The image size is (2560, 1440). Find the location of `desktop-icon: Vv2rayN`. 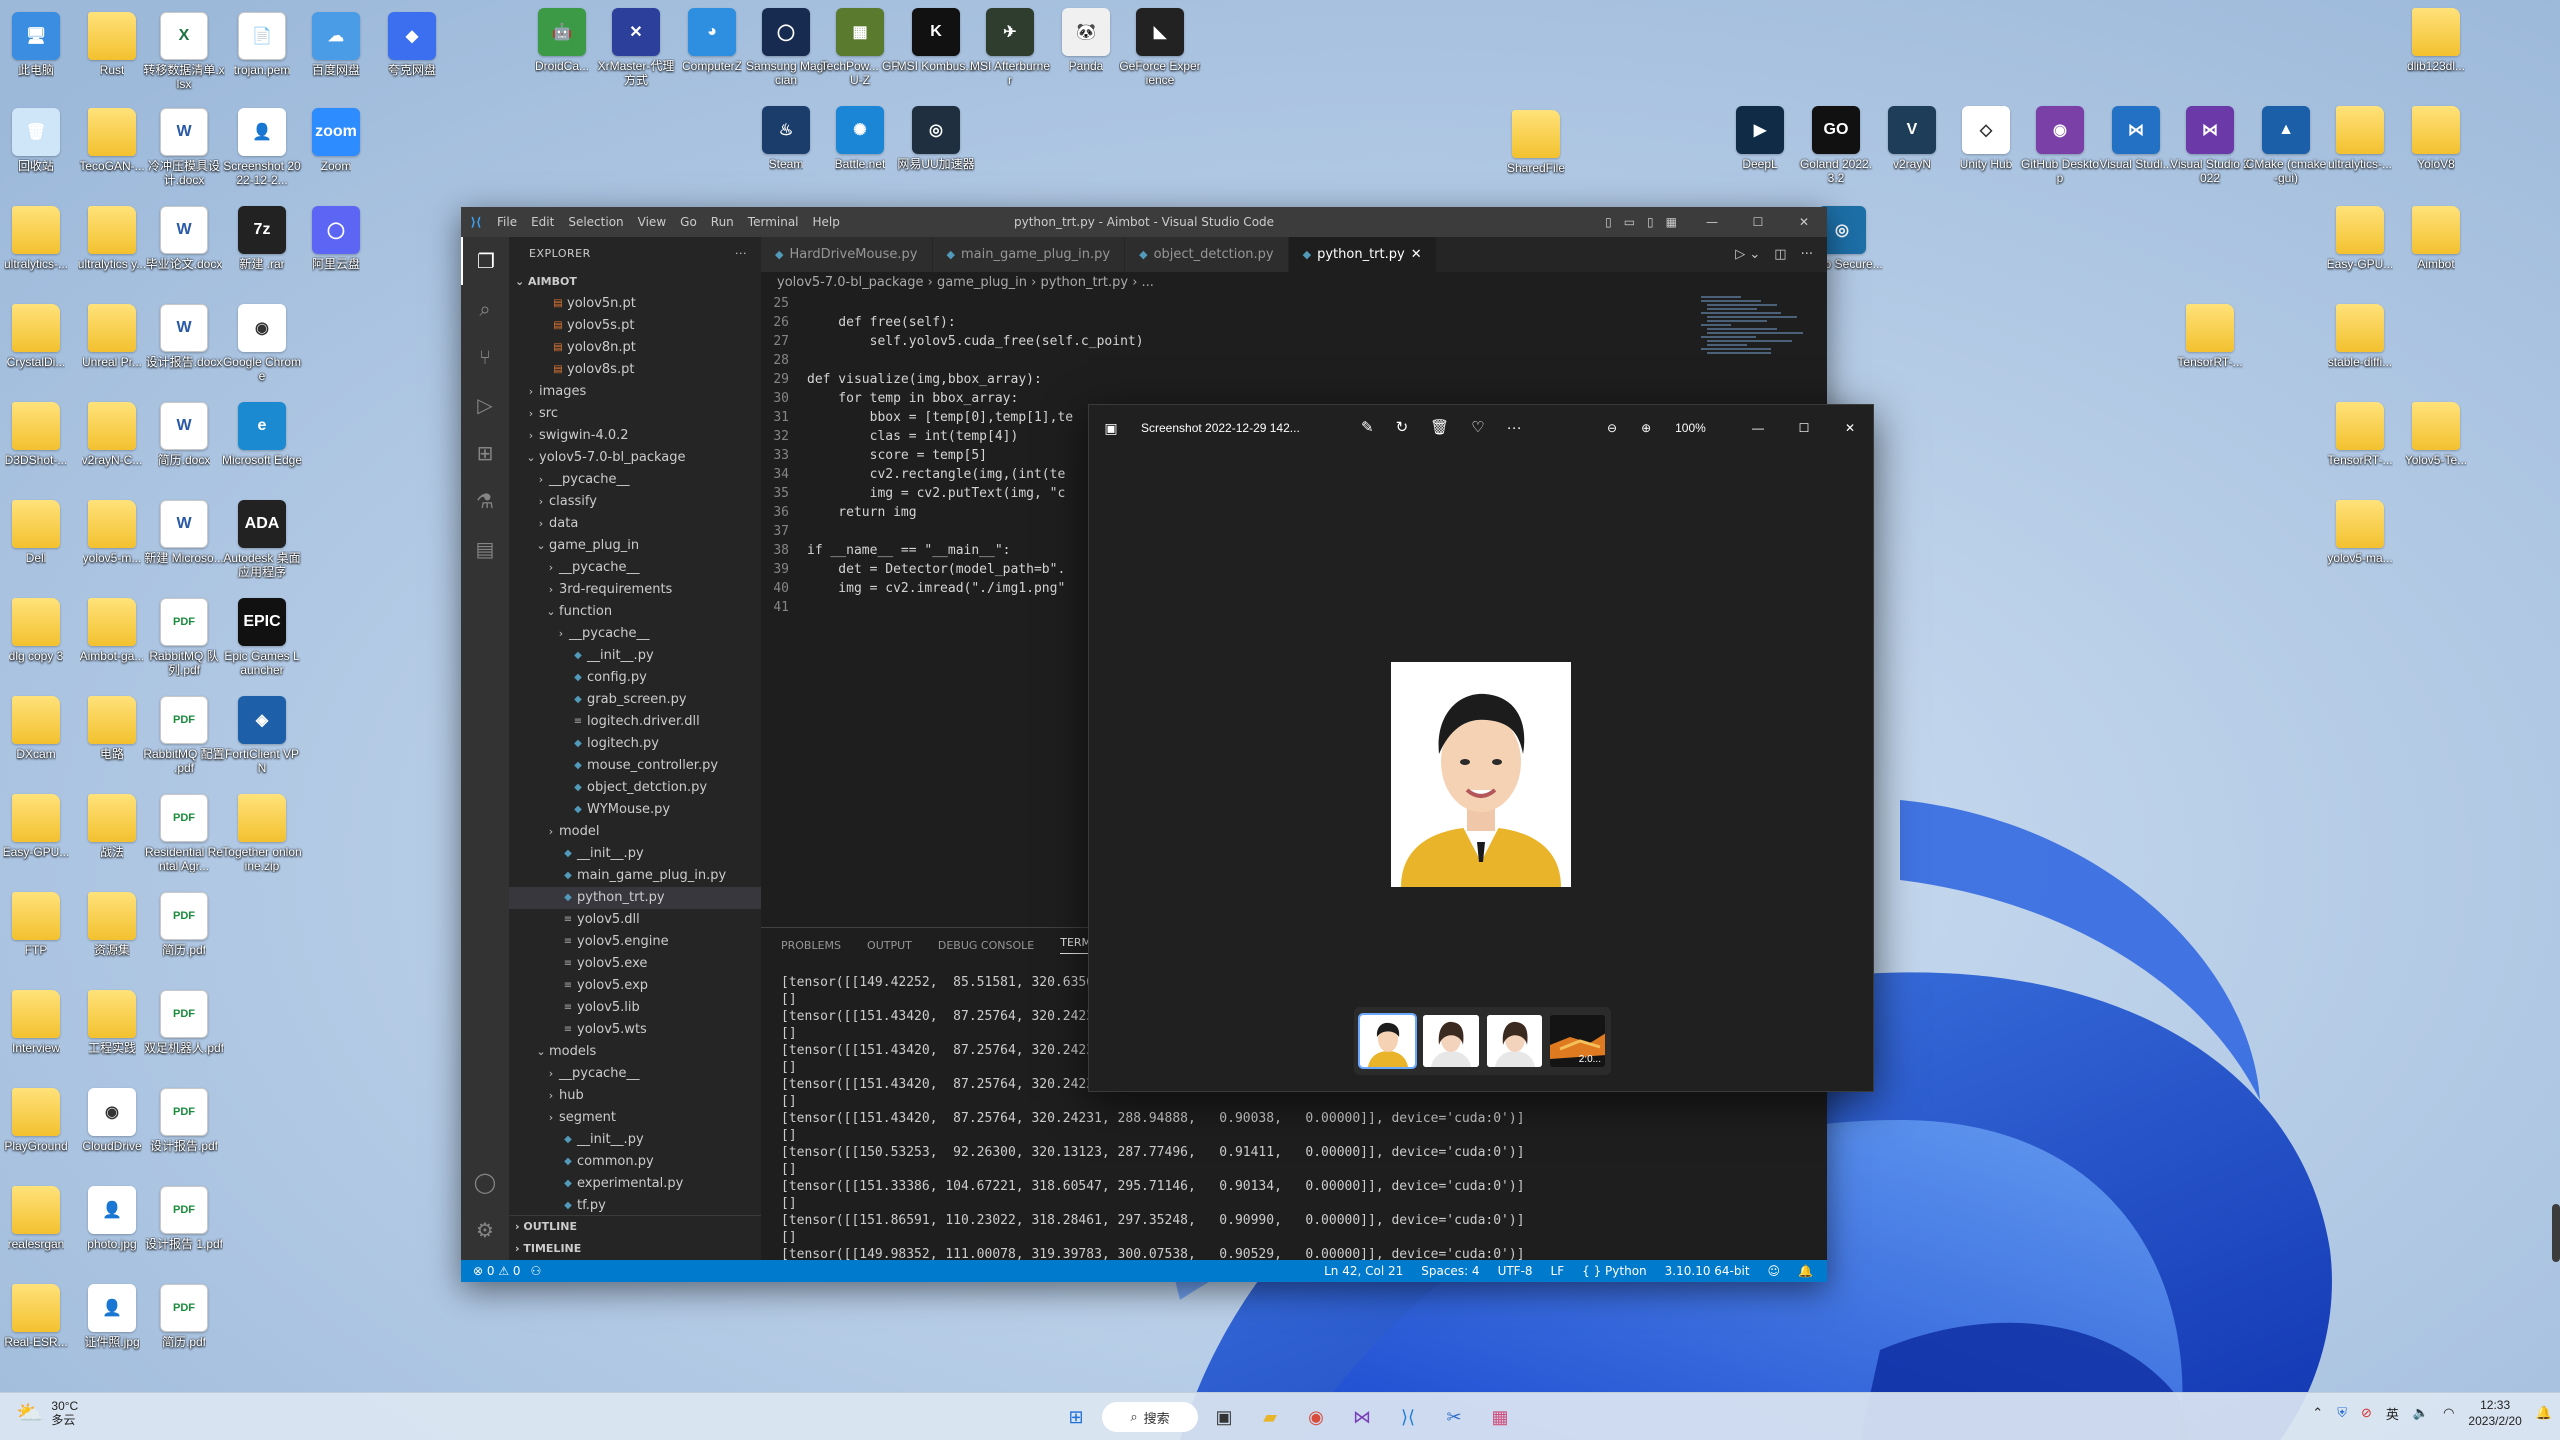

desktop-icon: Vv2rayN is located at coordinates (1912, 145).